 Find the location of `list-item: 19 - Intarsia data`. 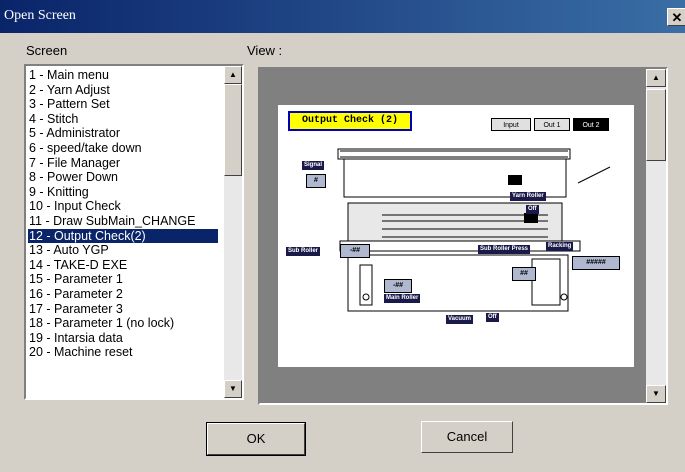

list-item: 19 - Intarsia data is located at coordinates (123, 338).